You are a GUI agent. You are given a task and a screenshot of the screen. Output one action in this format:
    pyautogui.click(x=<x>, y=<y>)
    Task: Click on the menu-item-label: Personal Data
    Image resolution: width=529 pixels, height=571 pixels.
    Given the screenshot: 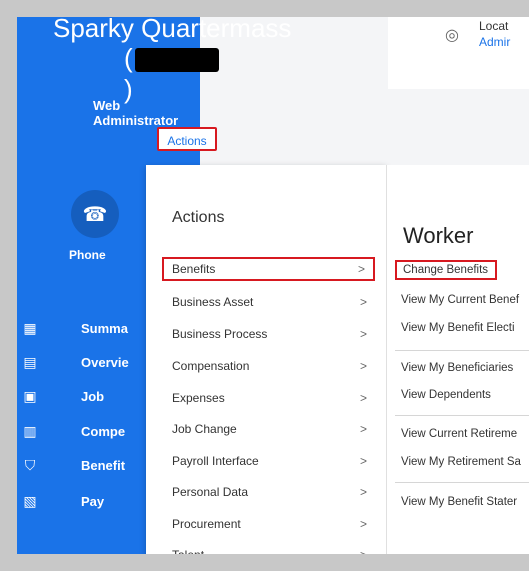 What is the action you would take?
    pyautogui.click(x=210, y=492)
    